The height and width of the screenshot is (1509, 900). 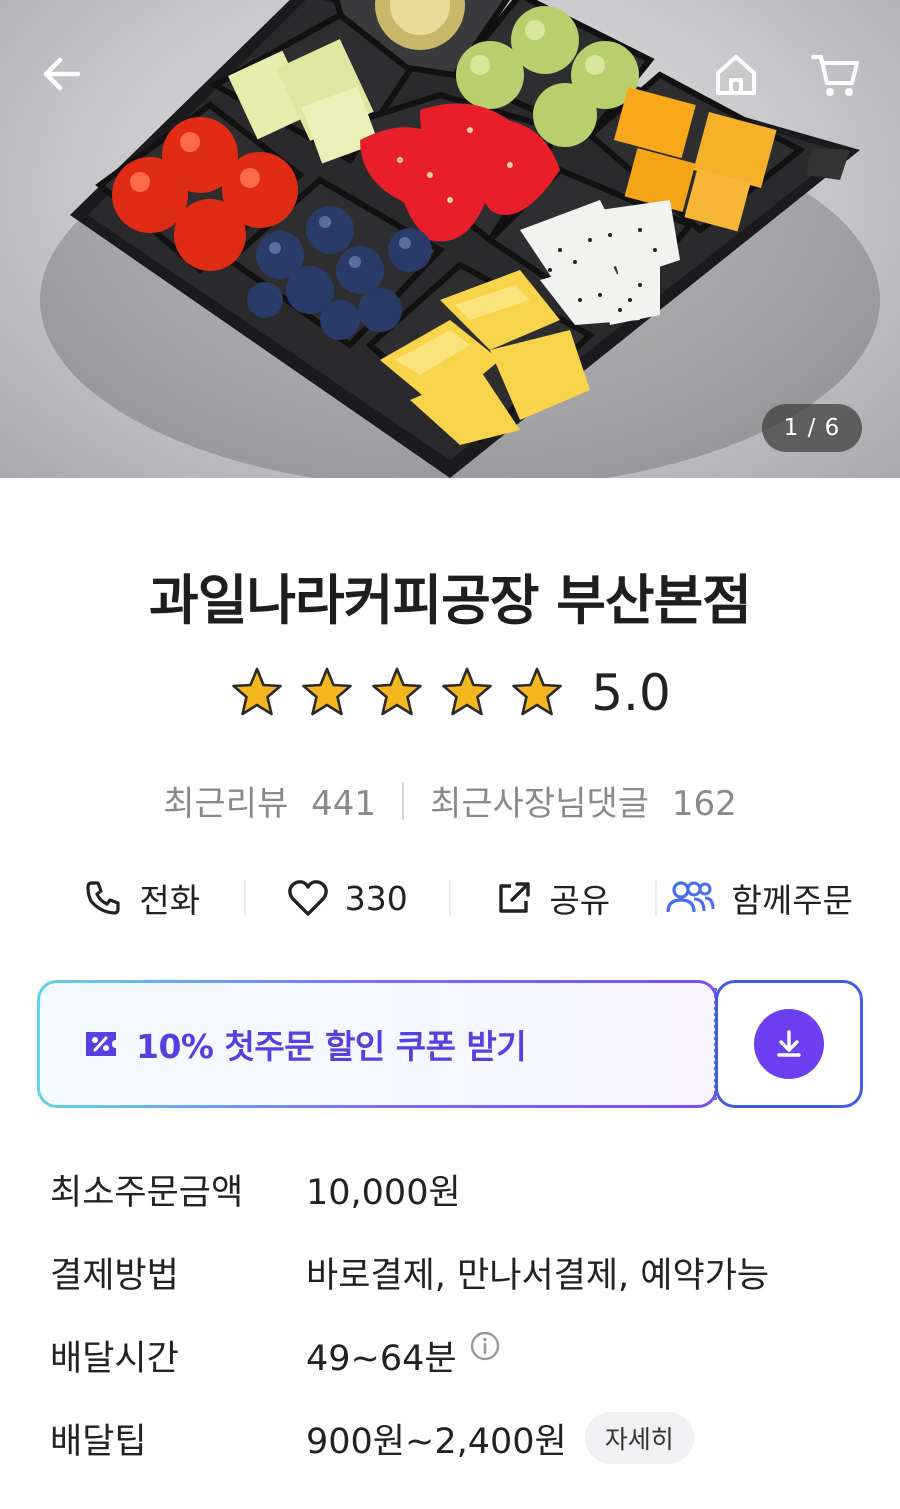 I want to click on store-name: 과일나라커피공장 부산본점, so click(x=450, y=600).